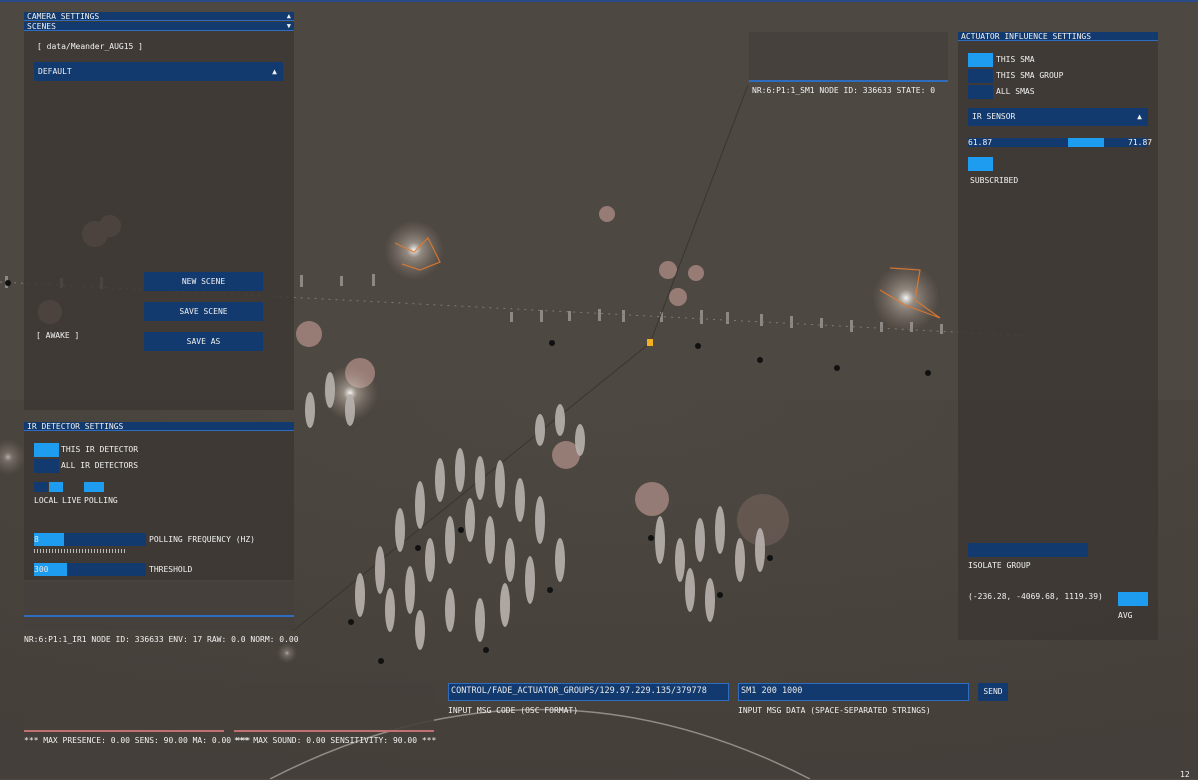 The image size is (1198, 780). What do you see at coordinates (1058, 142) in the screenshot?
I see `range-slider` at bounding box center [1058, 142].